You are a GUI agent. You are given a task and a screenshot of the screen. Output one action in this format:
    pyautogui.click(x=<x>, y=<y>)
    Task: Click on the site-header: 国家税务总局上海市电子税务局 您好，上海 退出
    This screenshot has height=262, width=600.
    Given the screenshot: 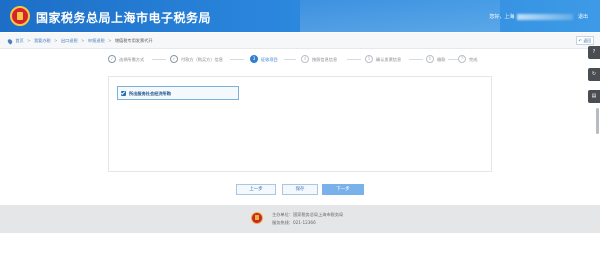 What is the action you would take?
    pyautogui.click(x=300, y=16)
    